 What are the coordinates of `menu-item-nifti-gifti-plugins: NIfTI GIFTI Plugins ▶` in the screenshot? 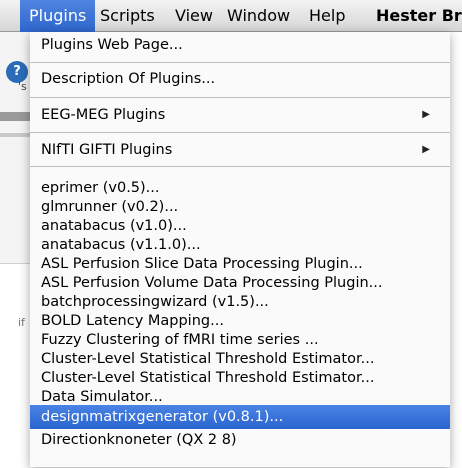 It's located at (240, 150).